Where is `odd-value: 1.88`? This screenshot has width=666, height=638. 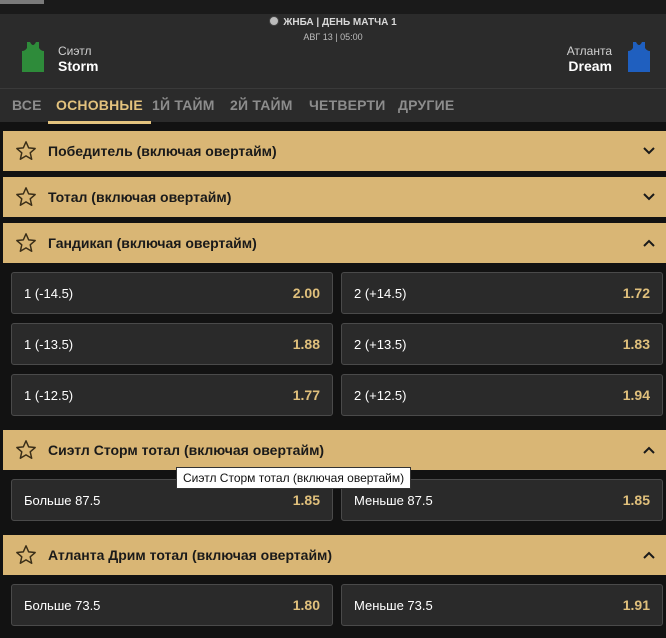
odd-value: 1.88 is located at coordinates (306, 344).